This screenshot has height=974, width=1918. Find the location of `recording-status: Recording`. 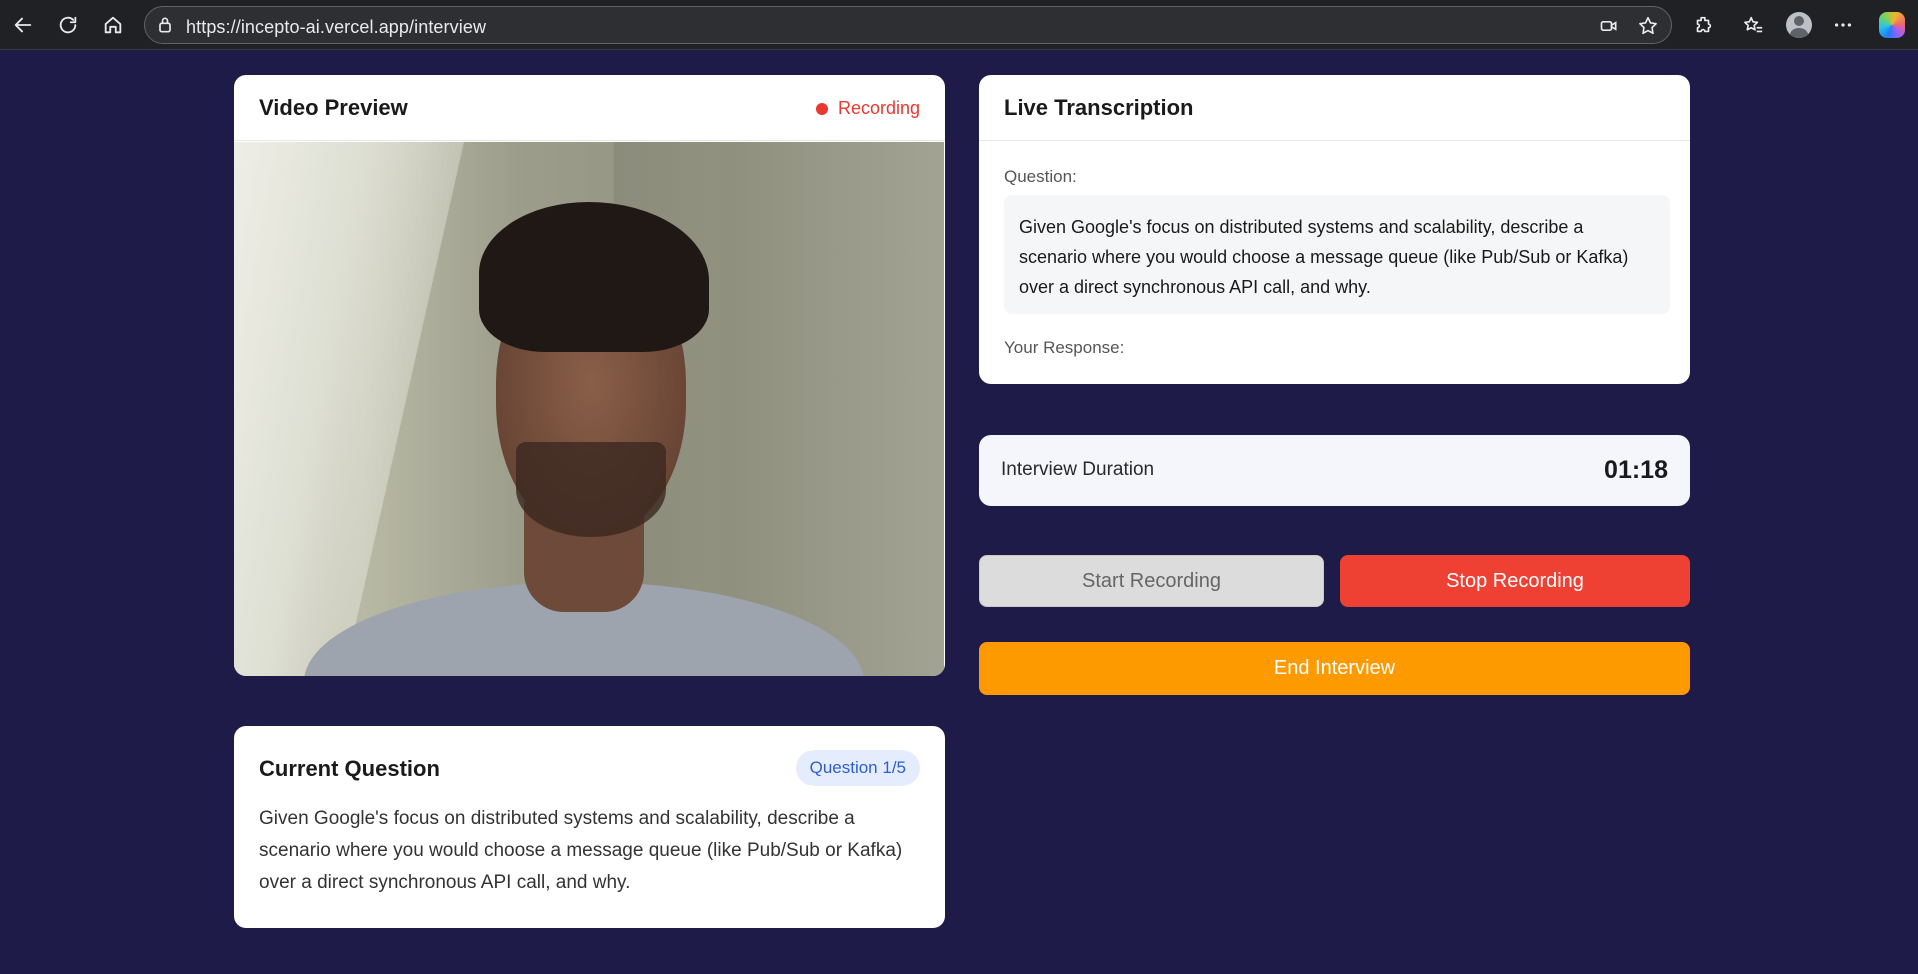

recording-status: Recording is located at coordinates (867, 108).